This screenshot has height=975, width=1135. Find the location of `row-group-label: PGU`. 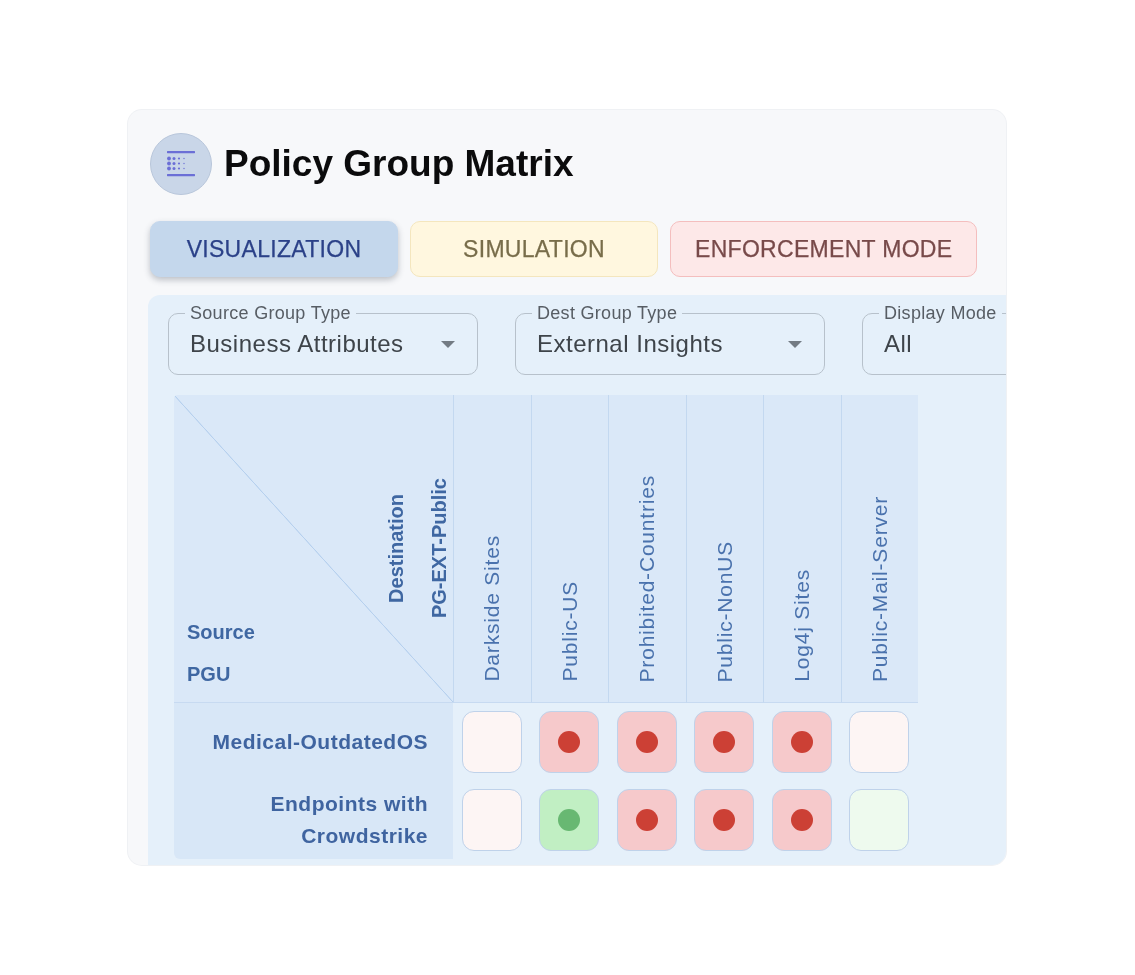

row-group-label: PGU is located at coordinates (209, 674).